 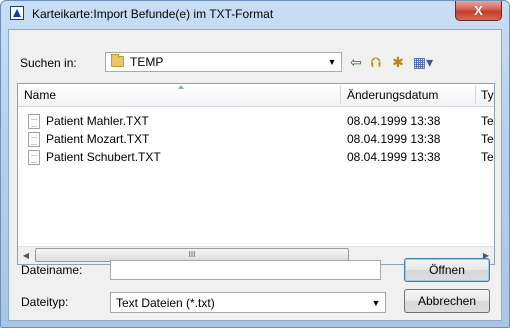 What do you see at coordinates (174, 95) in the screenshot?
I see `column-header-name: Name` at bounding box center [174, 95].